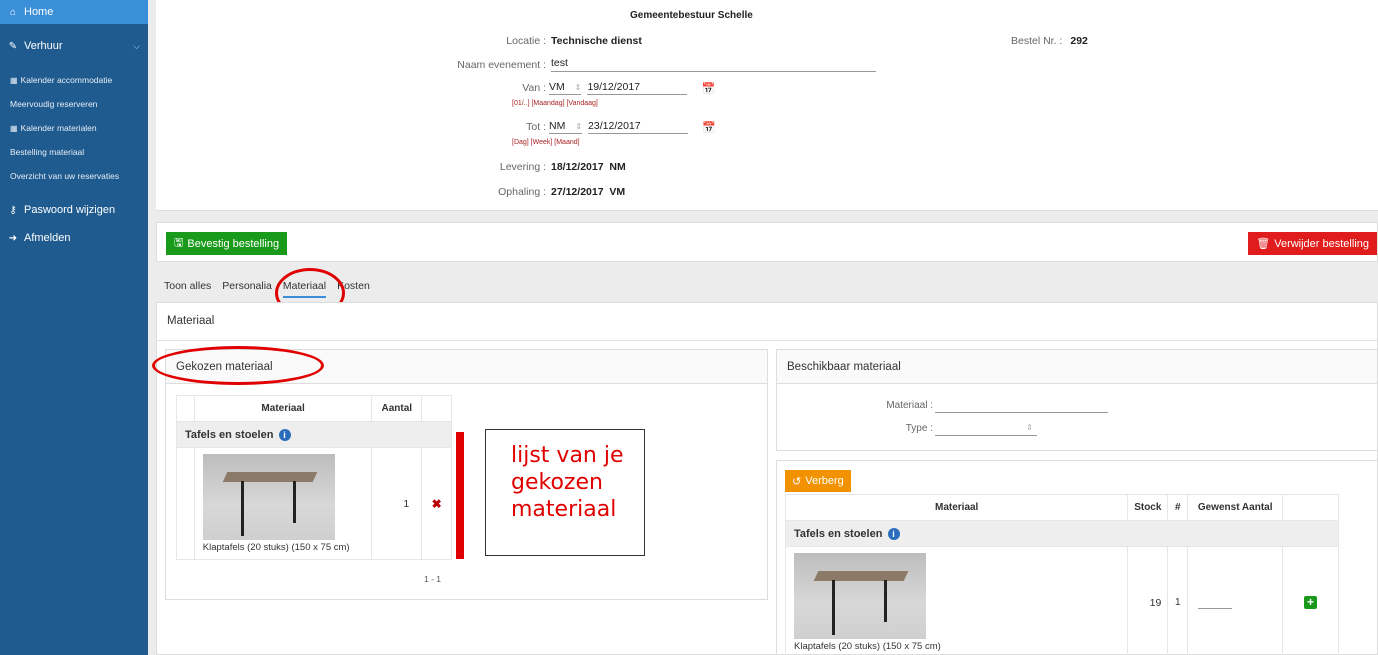 The height and width of the screenshot is (655, 1378). Describe the element at coordinates (54, 104) in the screenshot. I see `sidebar-item-label: Meervoudig reserveren` at that location.